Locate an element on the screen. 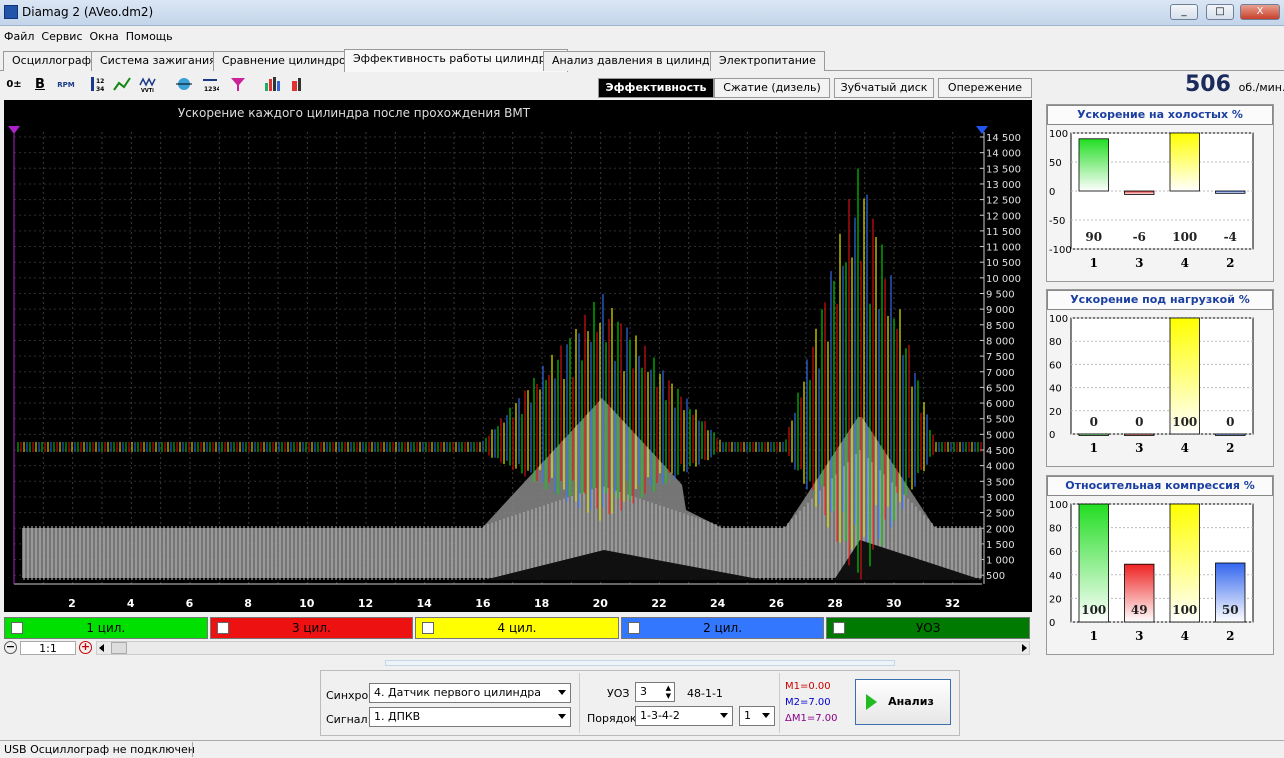  x-tick-label: 18 is located at coordinates (541, 603).